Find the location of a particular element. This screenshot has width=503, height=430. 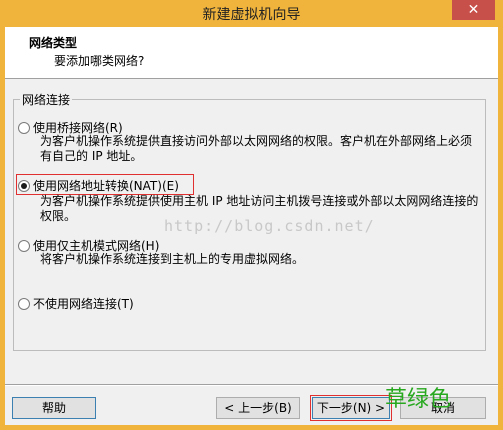

option-nat: 使用网络地址转换(NAT)(E) is located at coordinates (98, 185).